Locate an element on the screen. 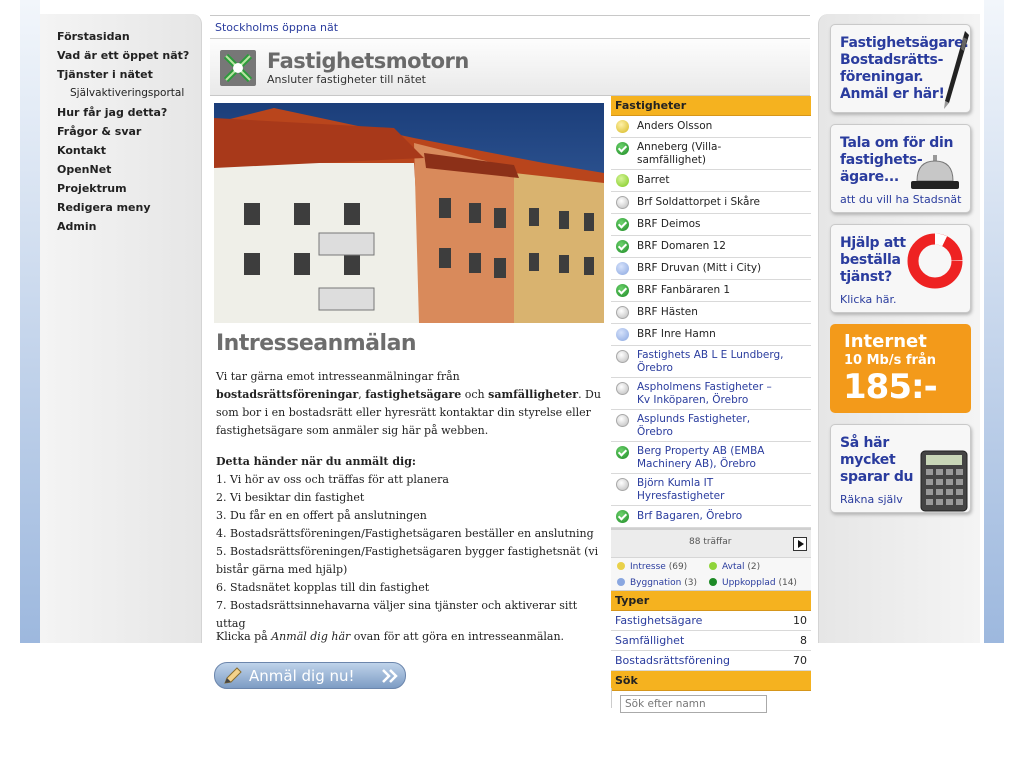 This screenshot has width=1024, height=768. nav-item: Projektrum is located at coordinates (129, 188).